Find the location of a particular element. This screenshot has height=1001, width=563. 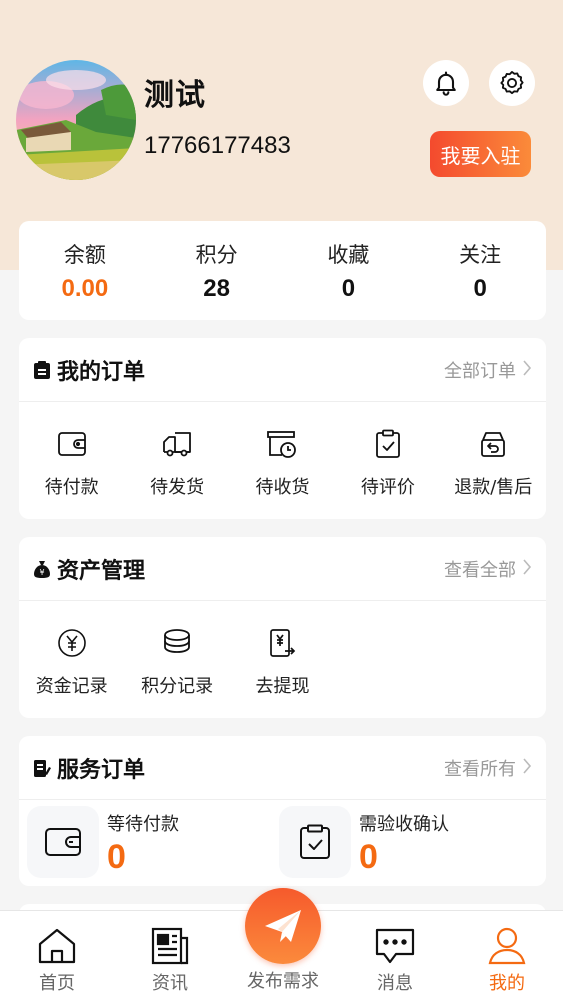

order-label: 待付款 is located at coordinates (71, 487).